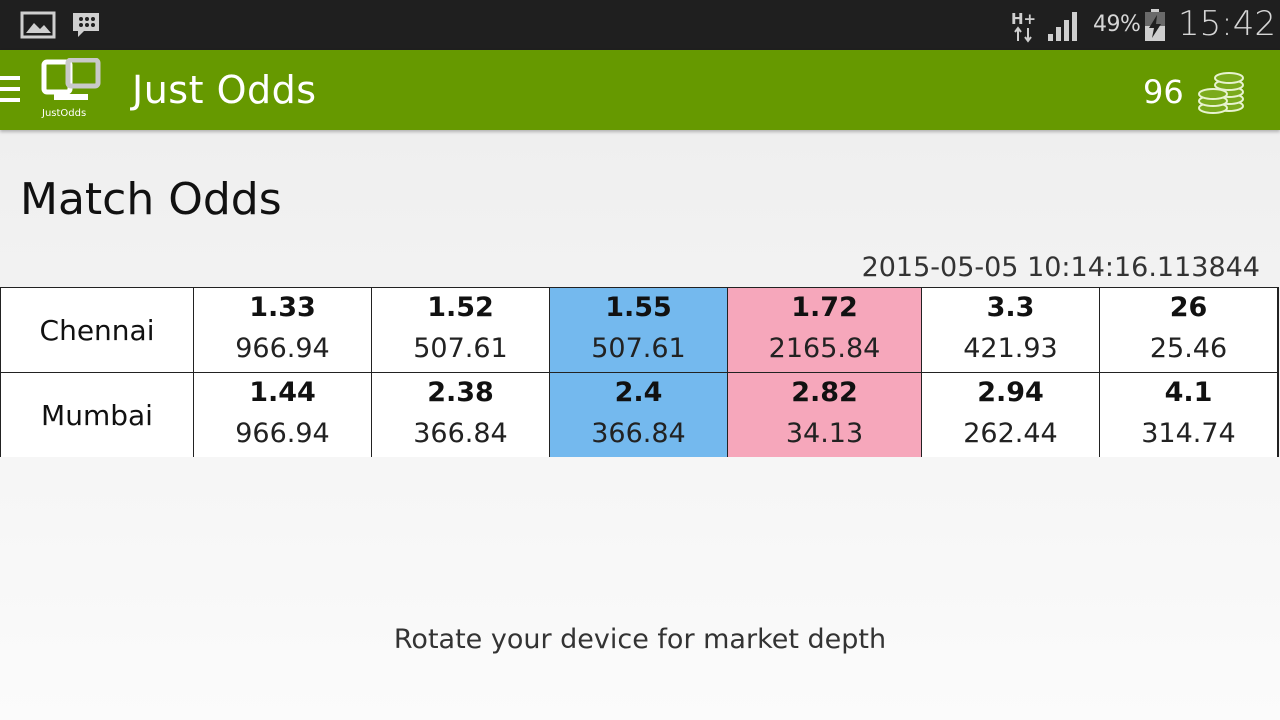  Describe the element at coordinates (1227, 24) in the screenshot. I see `clock: 15:42` at that location.